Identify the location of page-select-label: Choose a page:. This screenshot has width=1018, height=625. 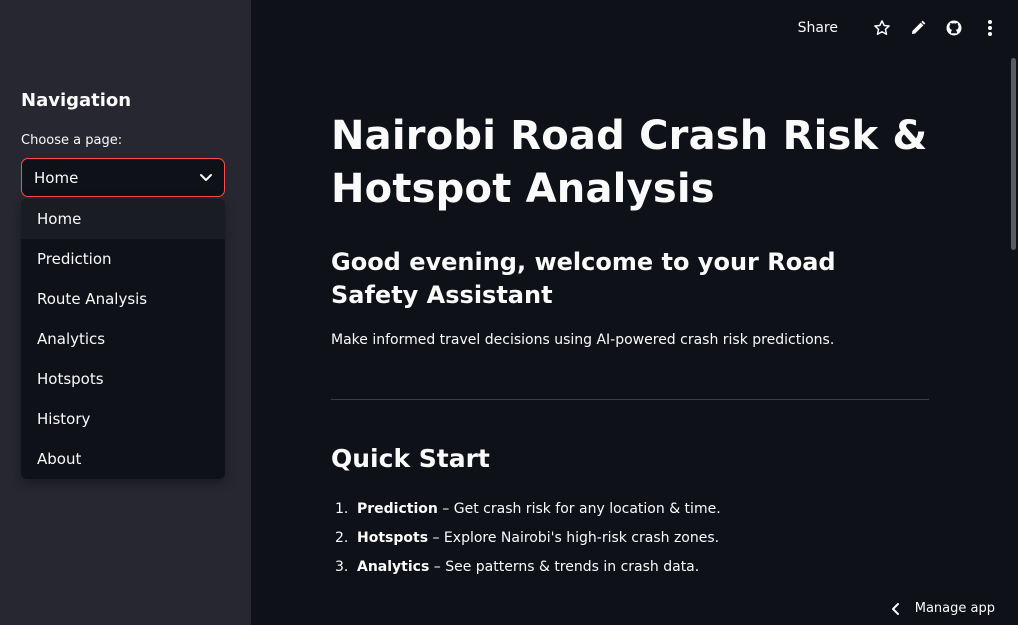
(72, 140).